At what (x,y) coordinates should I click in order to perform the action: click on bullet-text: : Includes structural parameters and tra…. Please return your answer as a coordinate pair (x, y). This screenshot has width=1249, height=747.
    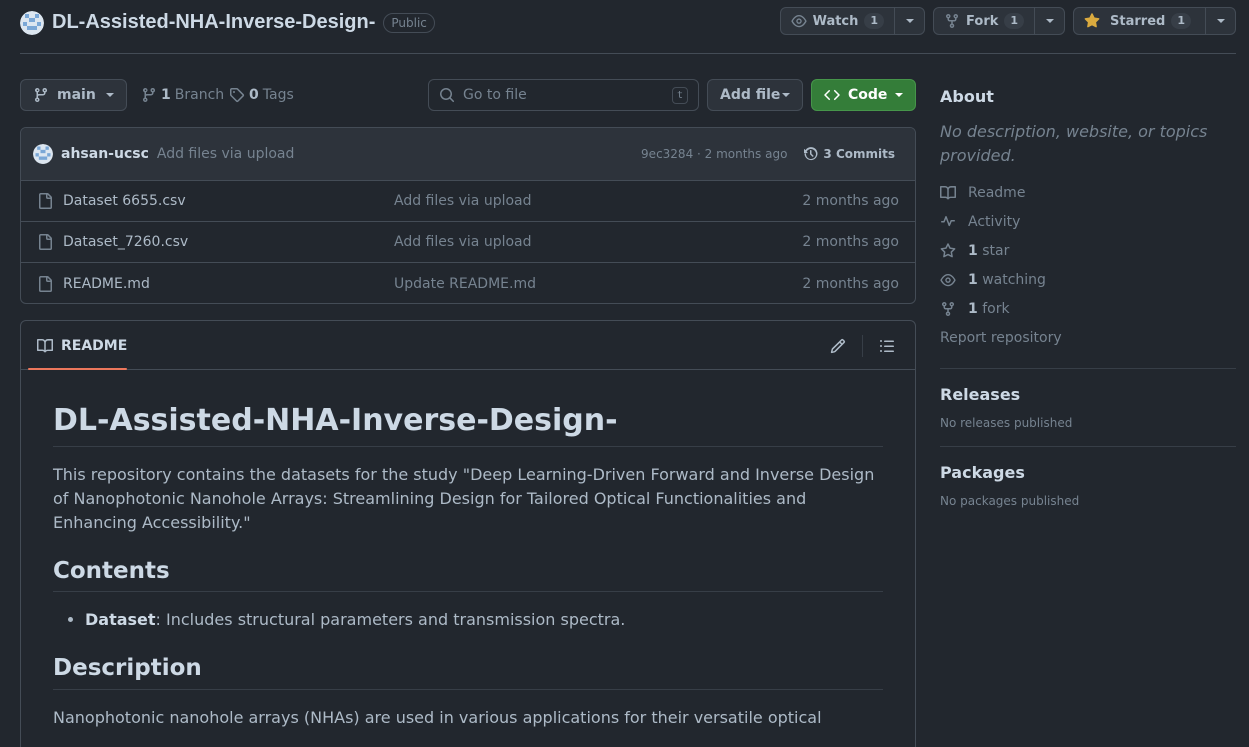
    Looking at the image, I should click on (390, 620).